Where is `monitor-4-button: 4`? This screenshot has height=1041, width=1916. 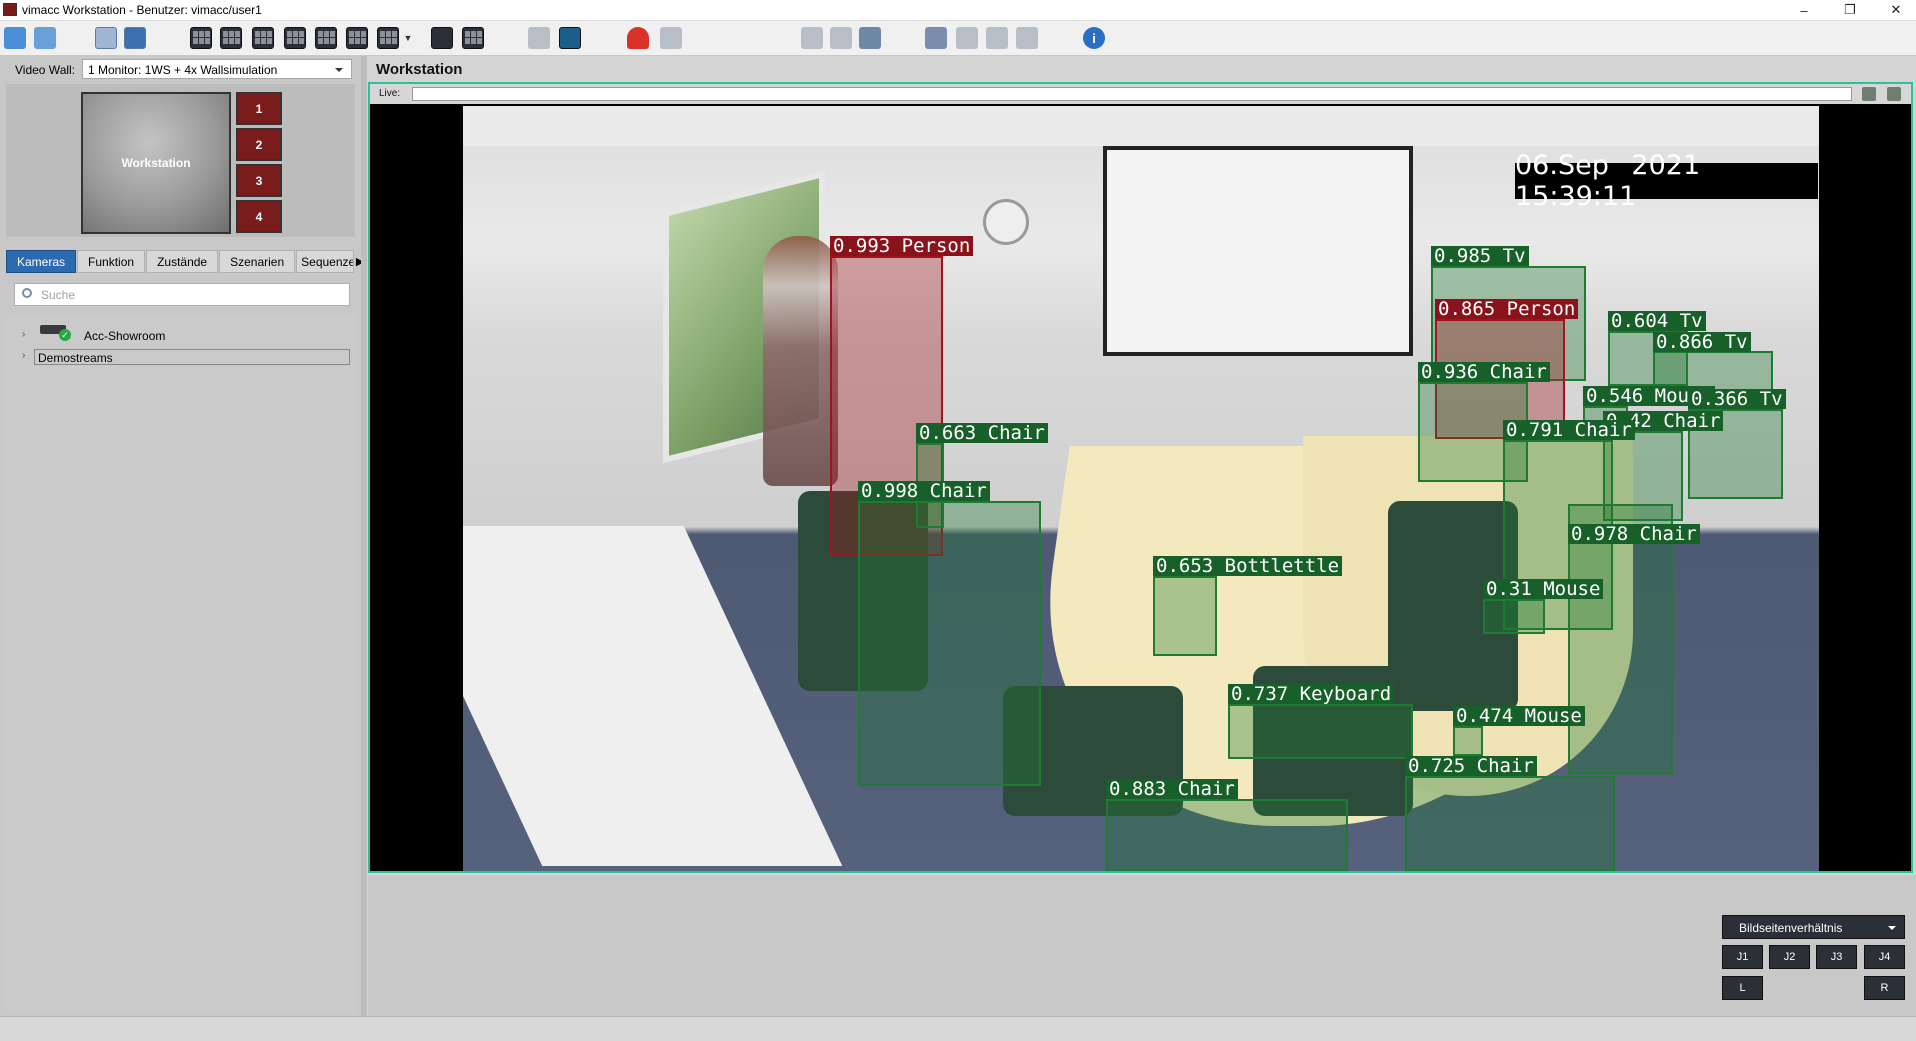 monitor-4-button: 4 is located at coordinates (259, 216).